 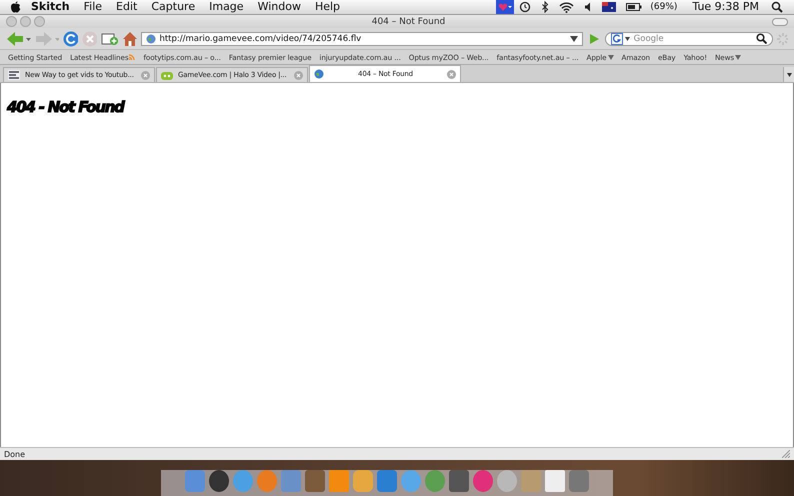 What do you see at coordinates (609, 7) in the screenshot?
I see `flag-icon` at bounding box center [609, 7].